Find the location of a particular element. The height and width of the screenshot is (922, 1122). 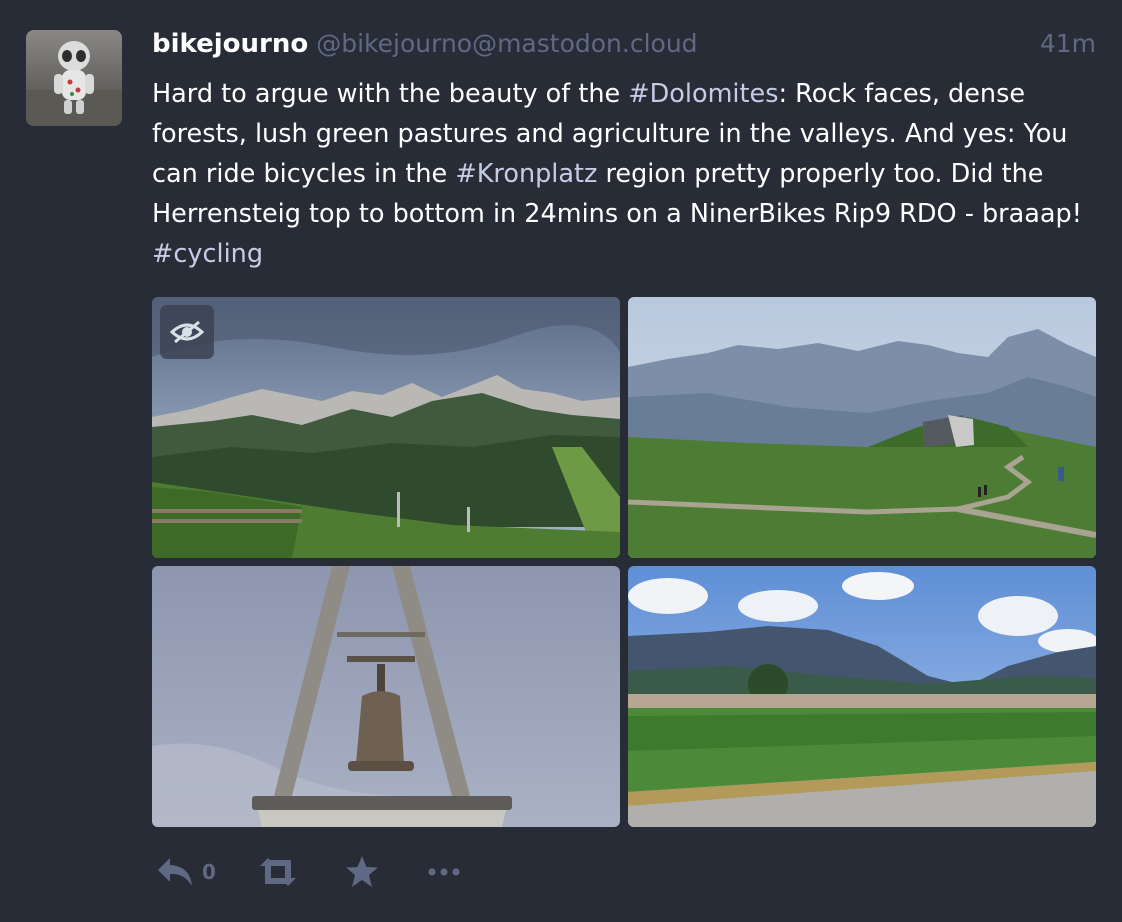

account-handle: @bikejourno@mastodon.cloud is located at coordinates (506, 43).